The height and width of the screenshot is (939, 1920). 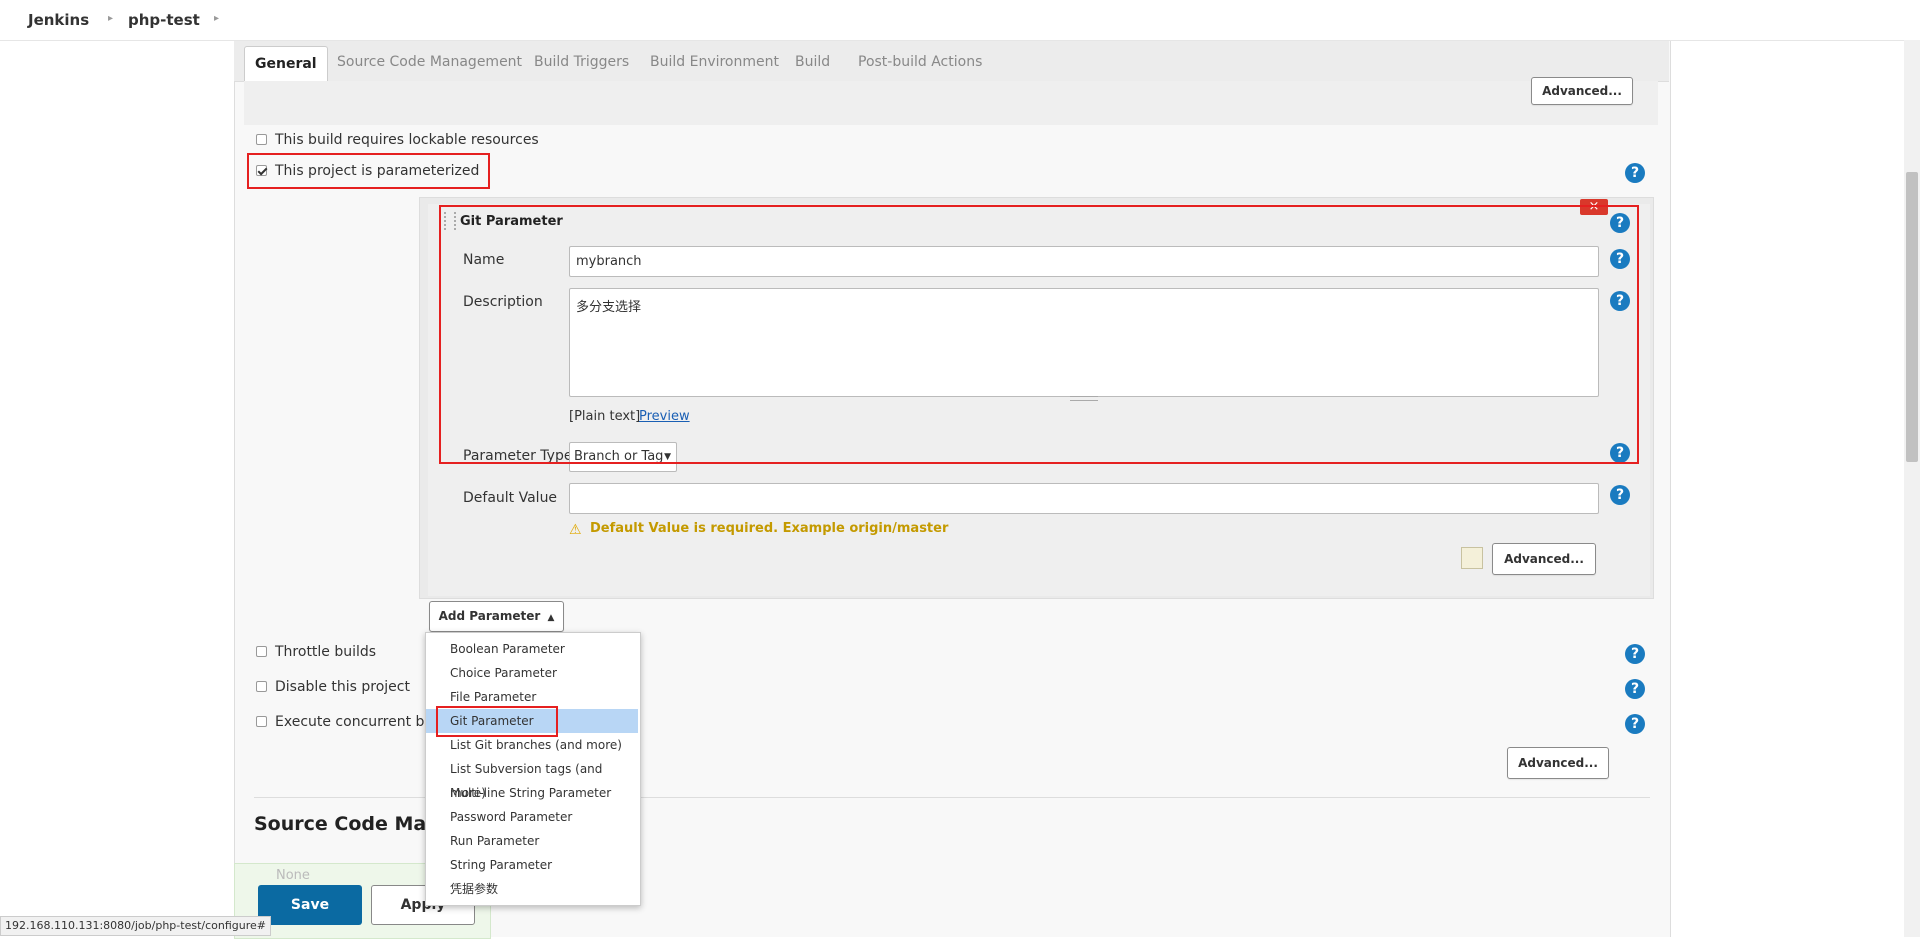 I want to click on disable-label: Disable this project, so click(x=342, y=687).